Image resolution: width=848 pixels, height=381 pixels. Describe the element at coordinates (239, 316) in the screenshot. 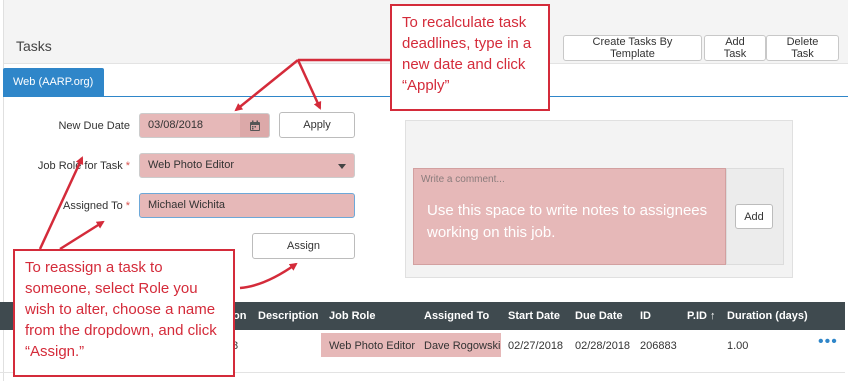

I see `column-header: on` at that location.